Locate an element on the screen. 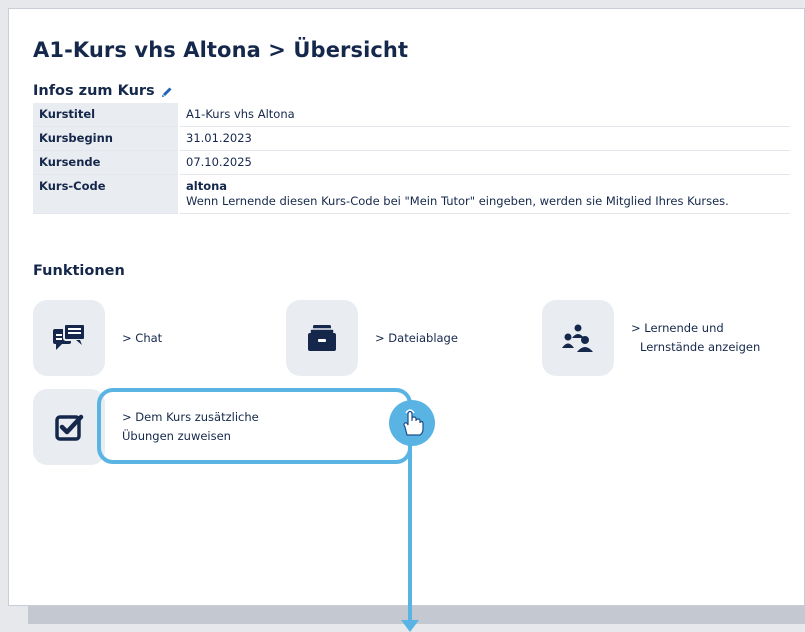  arrow-down-icon is located at coordinates (410, 626).